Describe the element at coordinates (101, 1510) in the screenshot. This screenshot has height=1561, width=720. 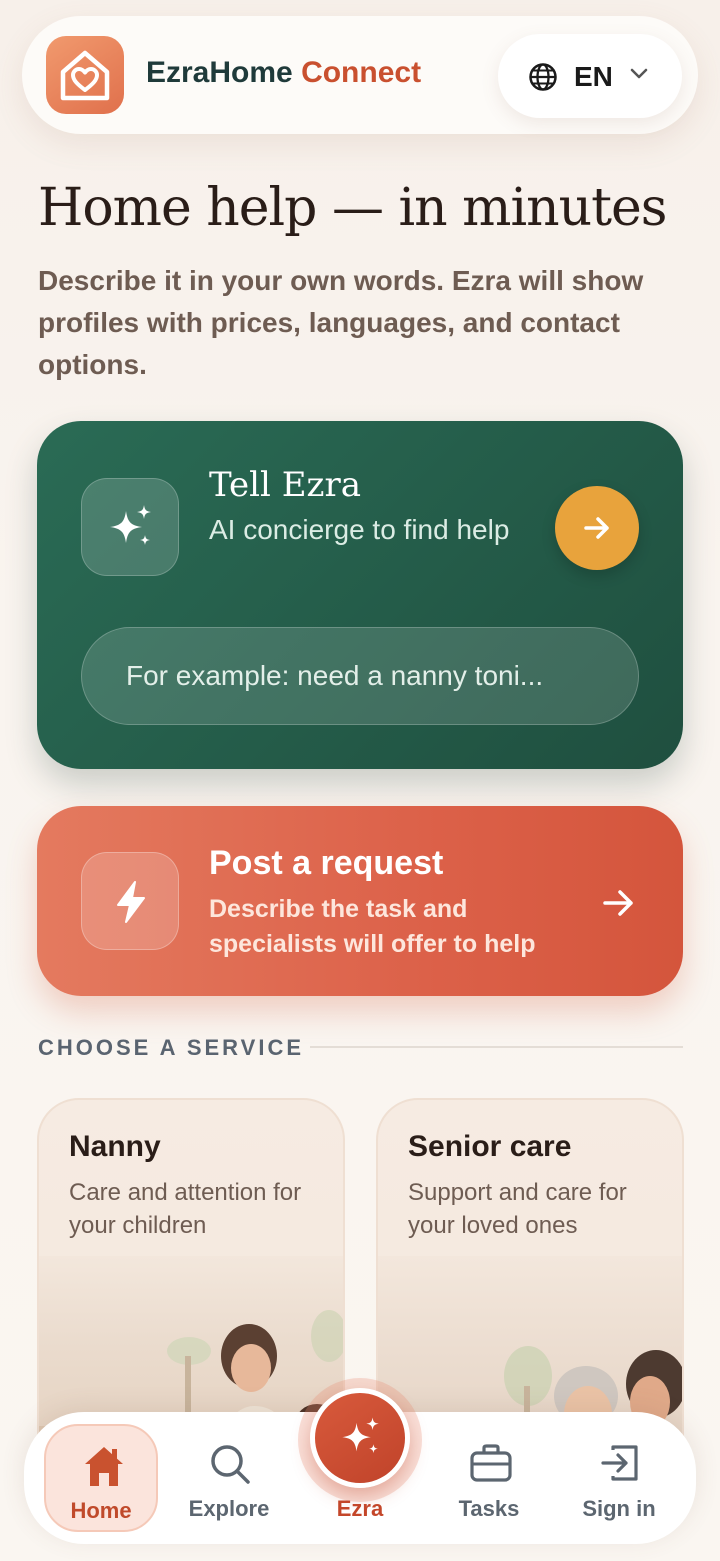
I see `nav-label-home: Home` at that location.